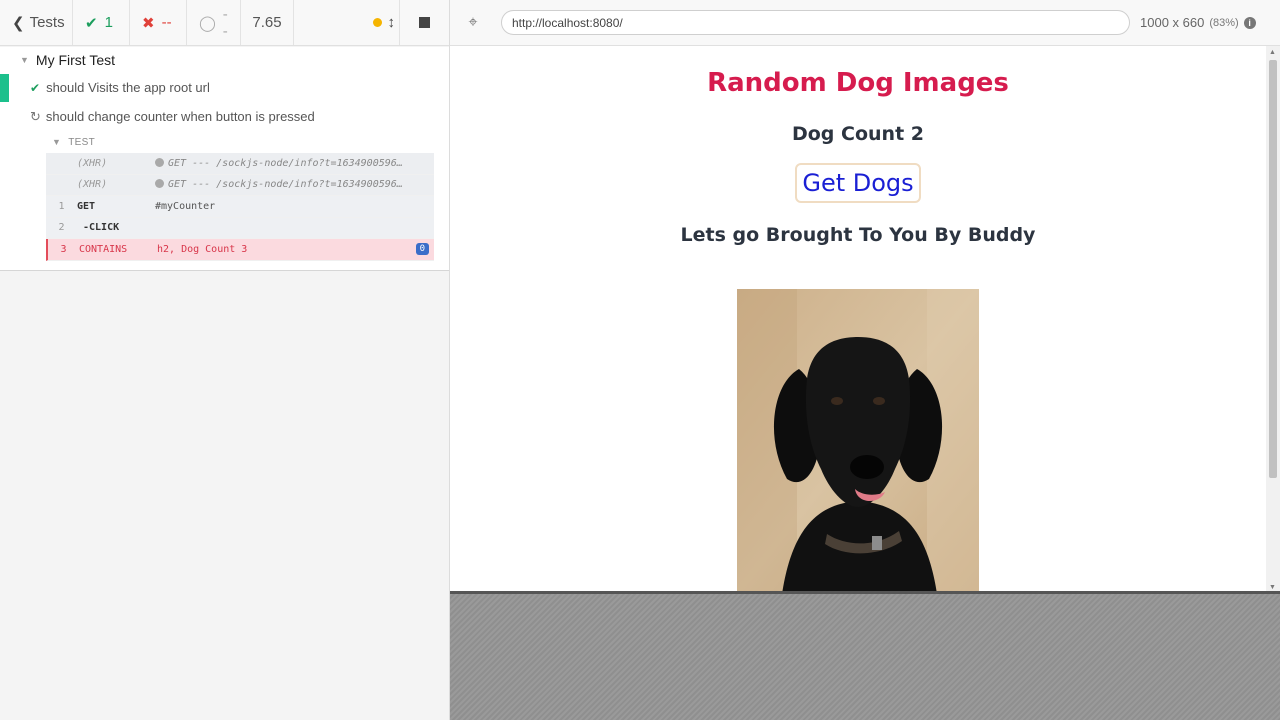  I want to click on info-icon: i, so click(1249, 22).